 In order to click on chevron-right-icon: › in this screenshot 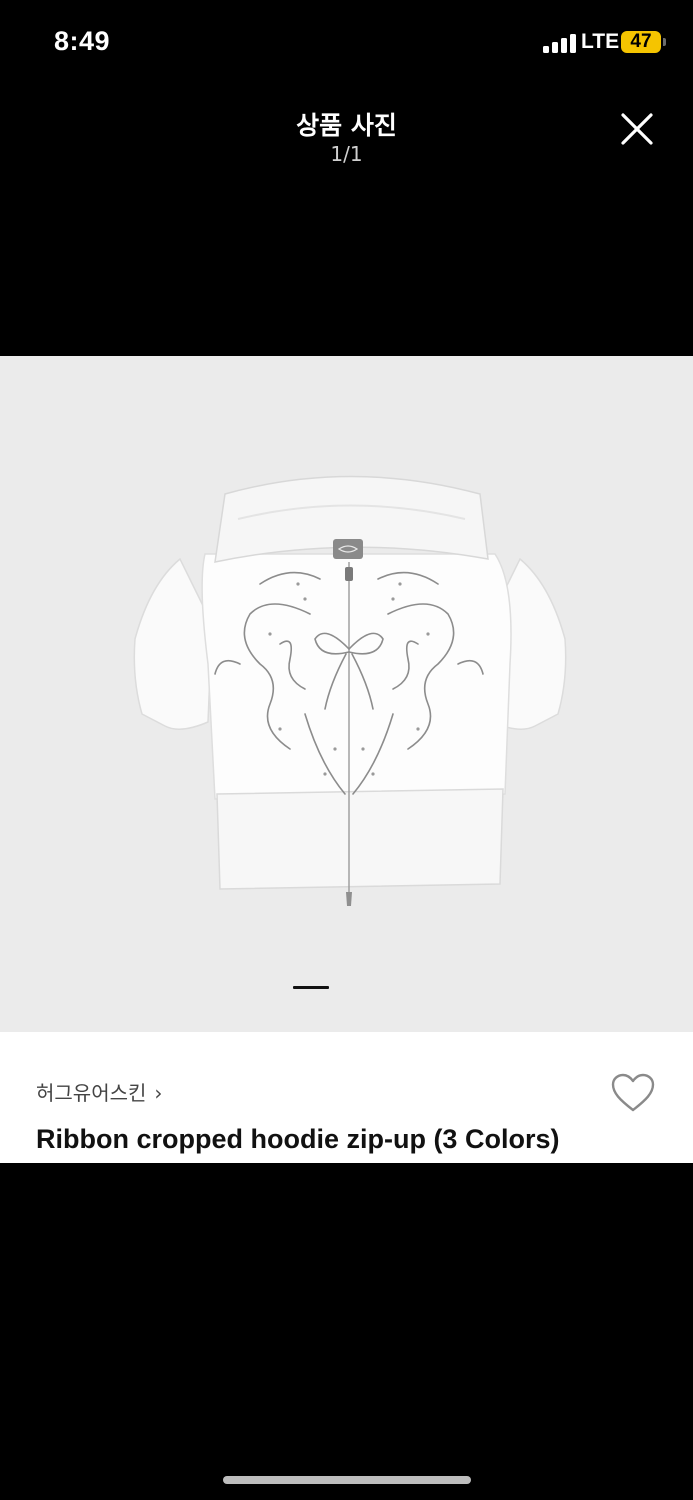, I will do `click(158, 1093)`.